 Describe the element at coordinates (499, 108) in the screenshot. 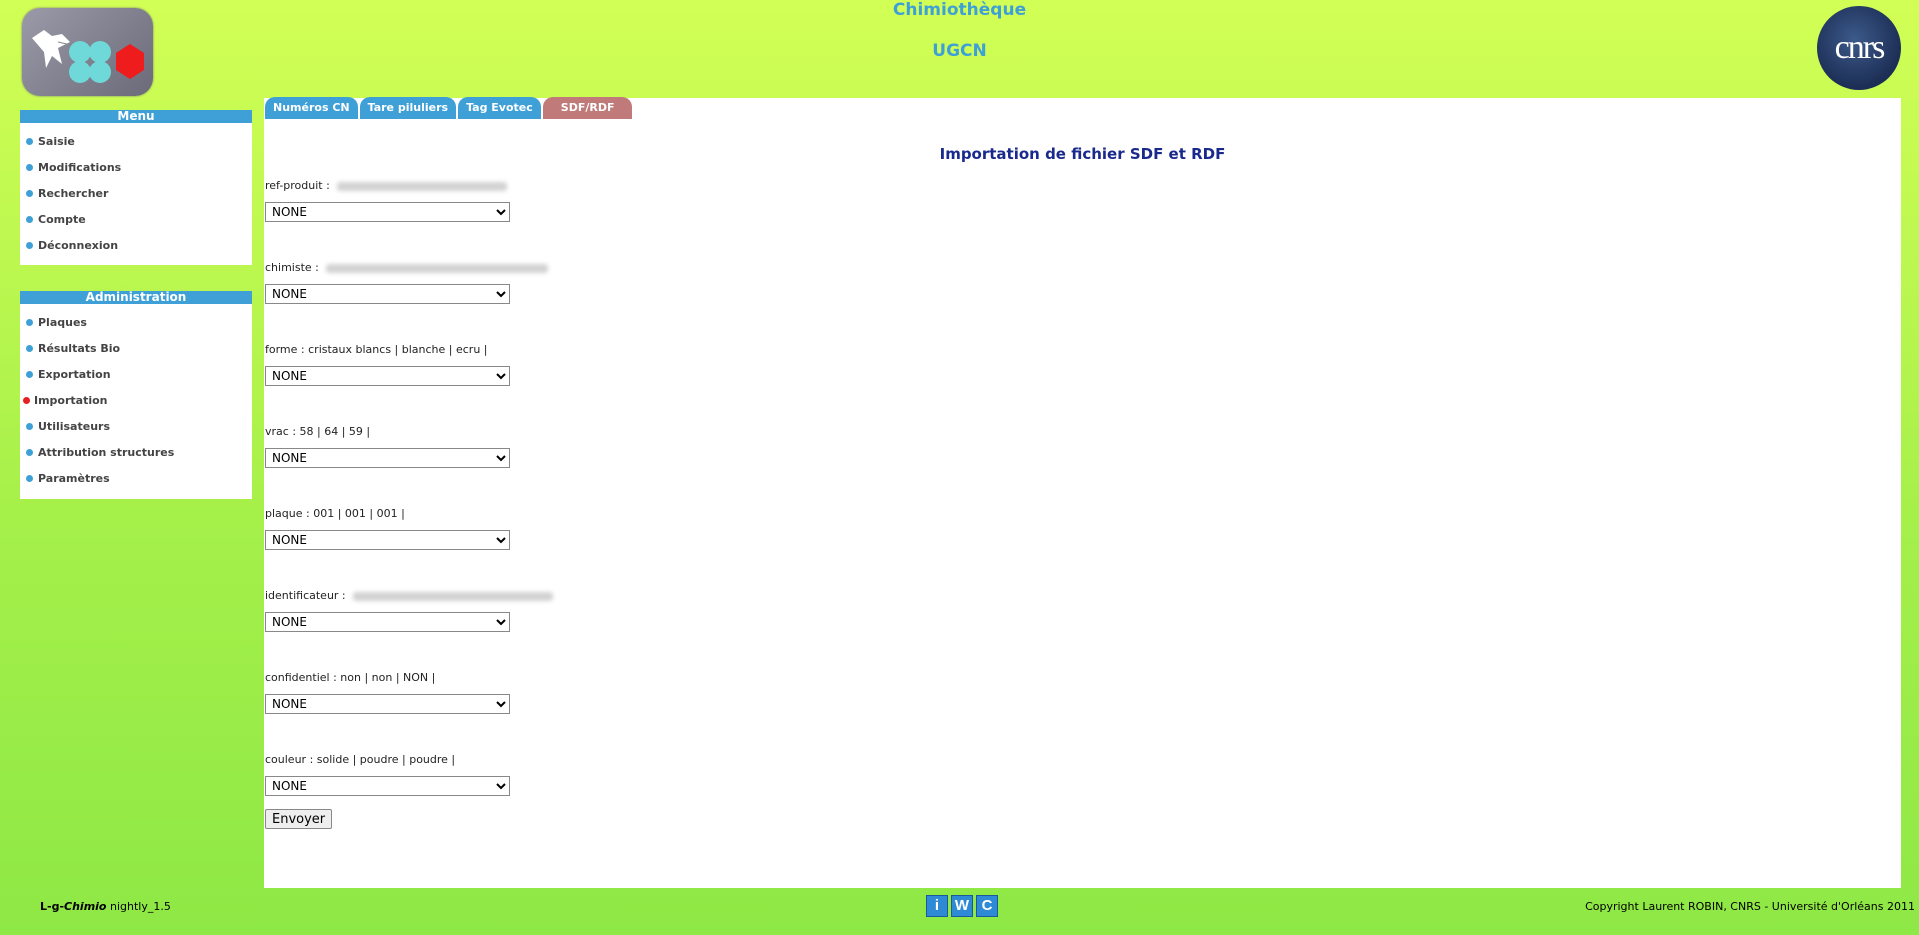

I see `tab-tag-evotec: Tag Evotec` at that location.